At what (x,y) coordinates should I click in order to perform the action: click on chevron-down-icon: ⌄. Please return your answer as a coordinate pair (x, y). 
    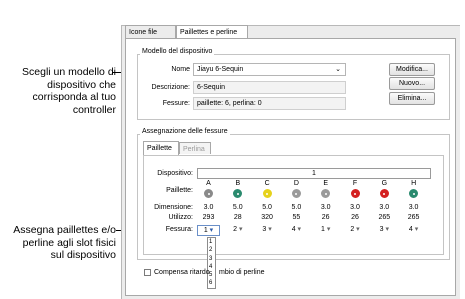
    Looking at the image, I should click on (338, 69).